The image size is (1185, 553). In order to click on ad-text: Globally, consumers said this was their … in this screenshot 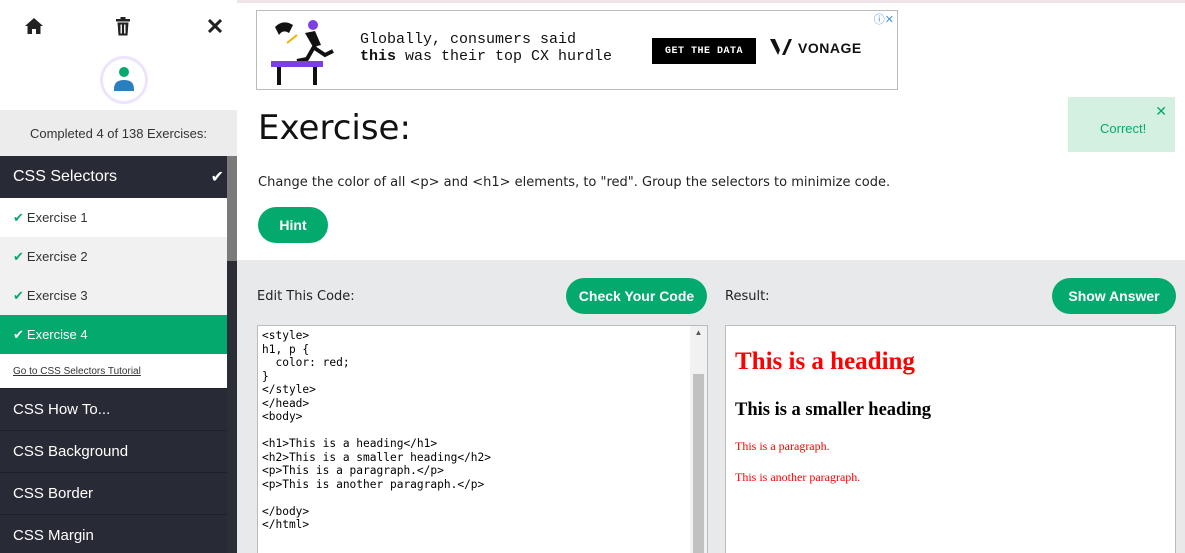, I will do `click(486, 48)`.